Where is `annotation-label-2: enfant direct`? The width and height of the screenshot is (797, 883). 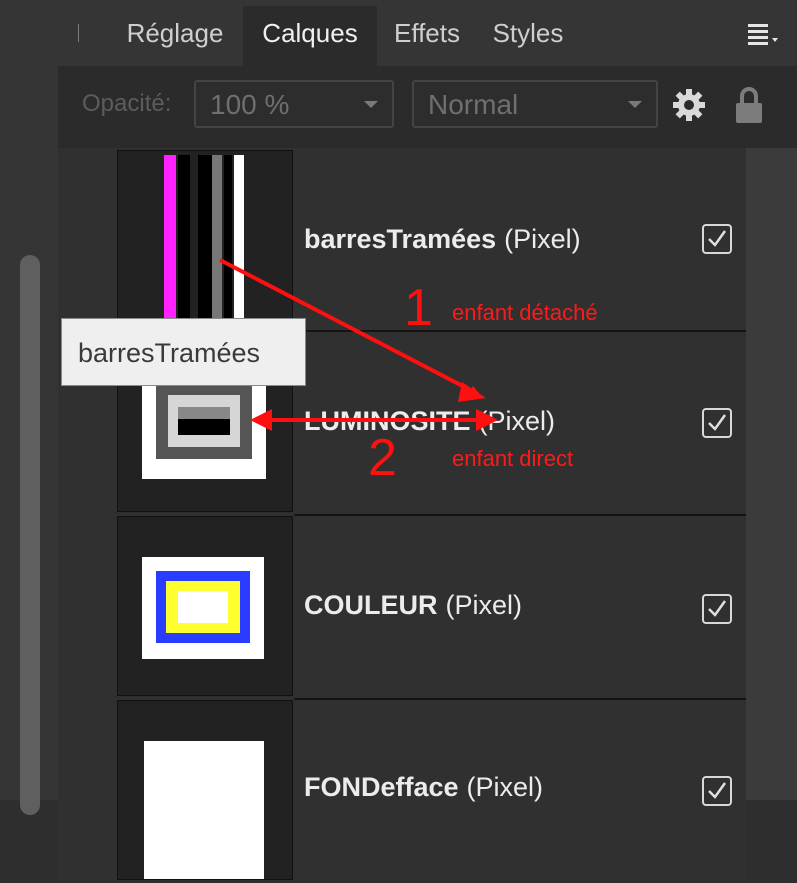 annotation-label-2: enfant direct is located at coordinates (513, 458).